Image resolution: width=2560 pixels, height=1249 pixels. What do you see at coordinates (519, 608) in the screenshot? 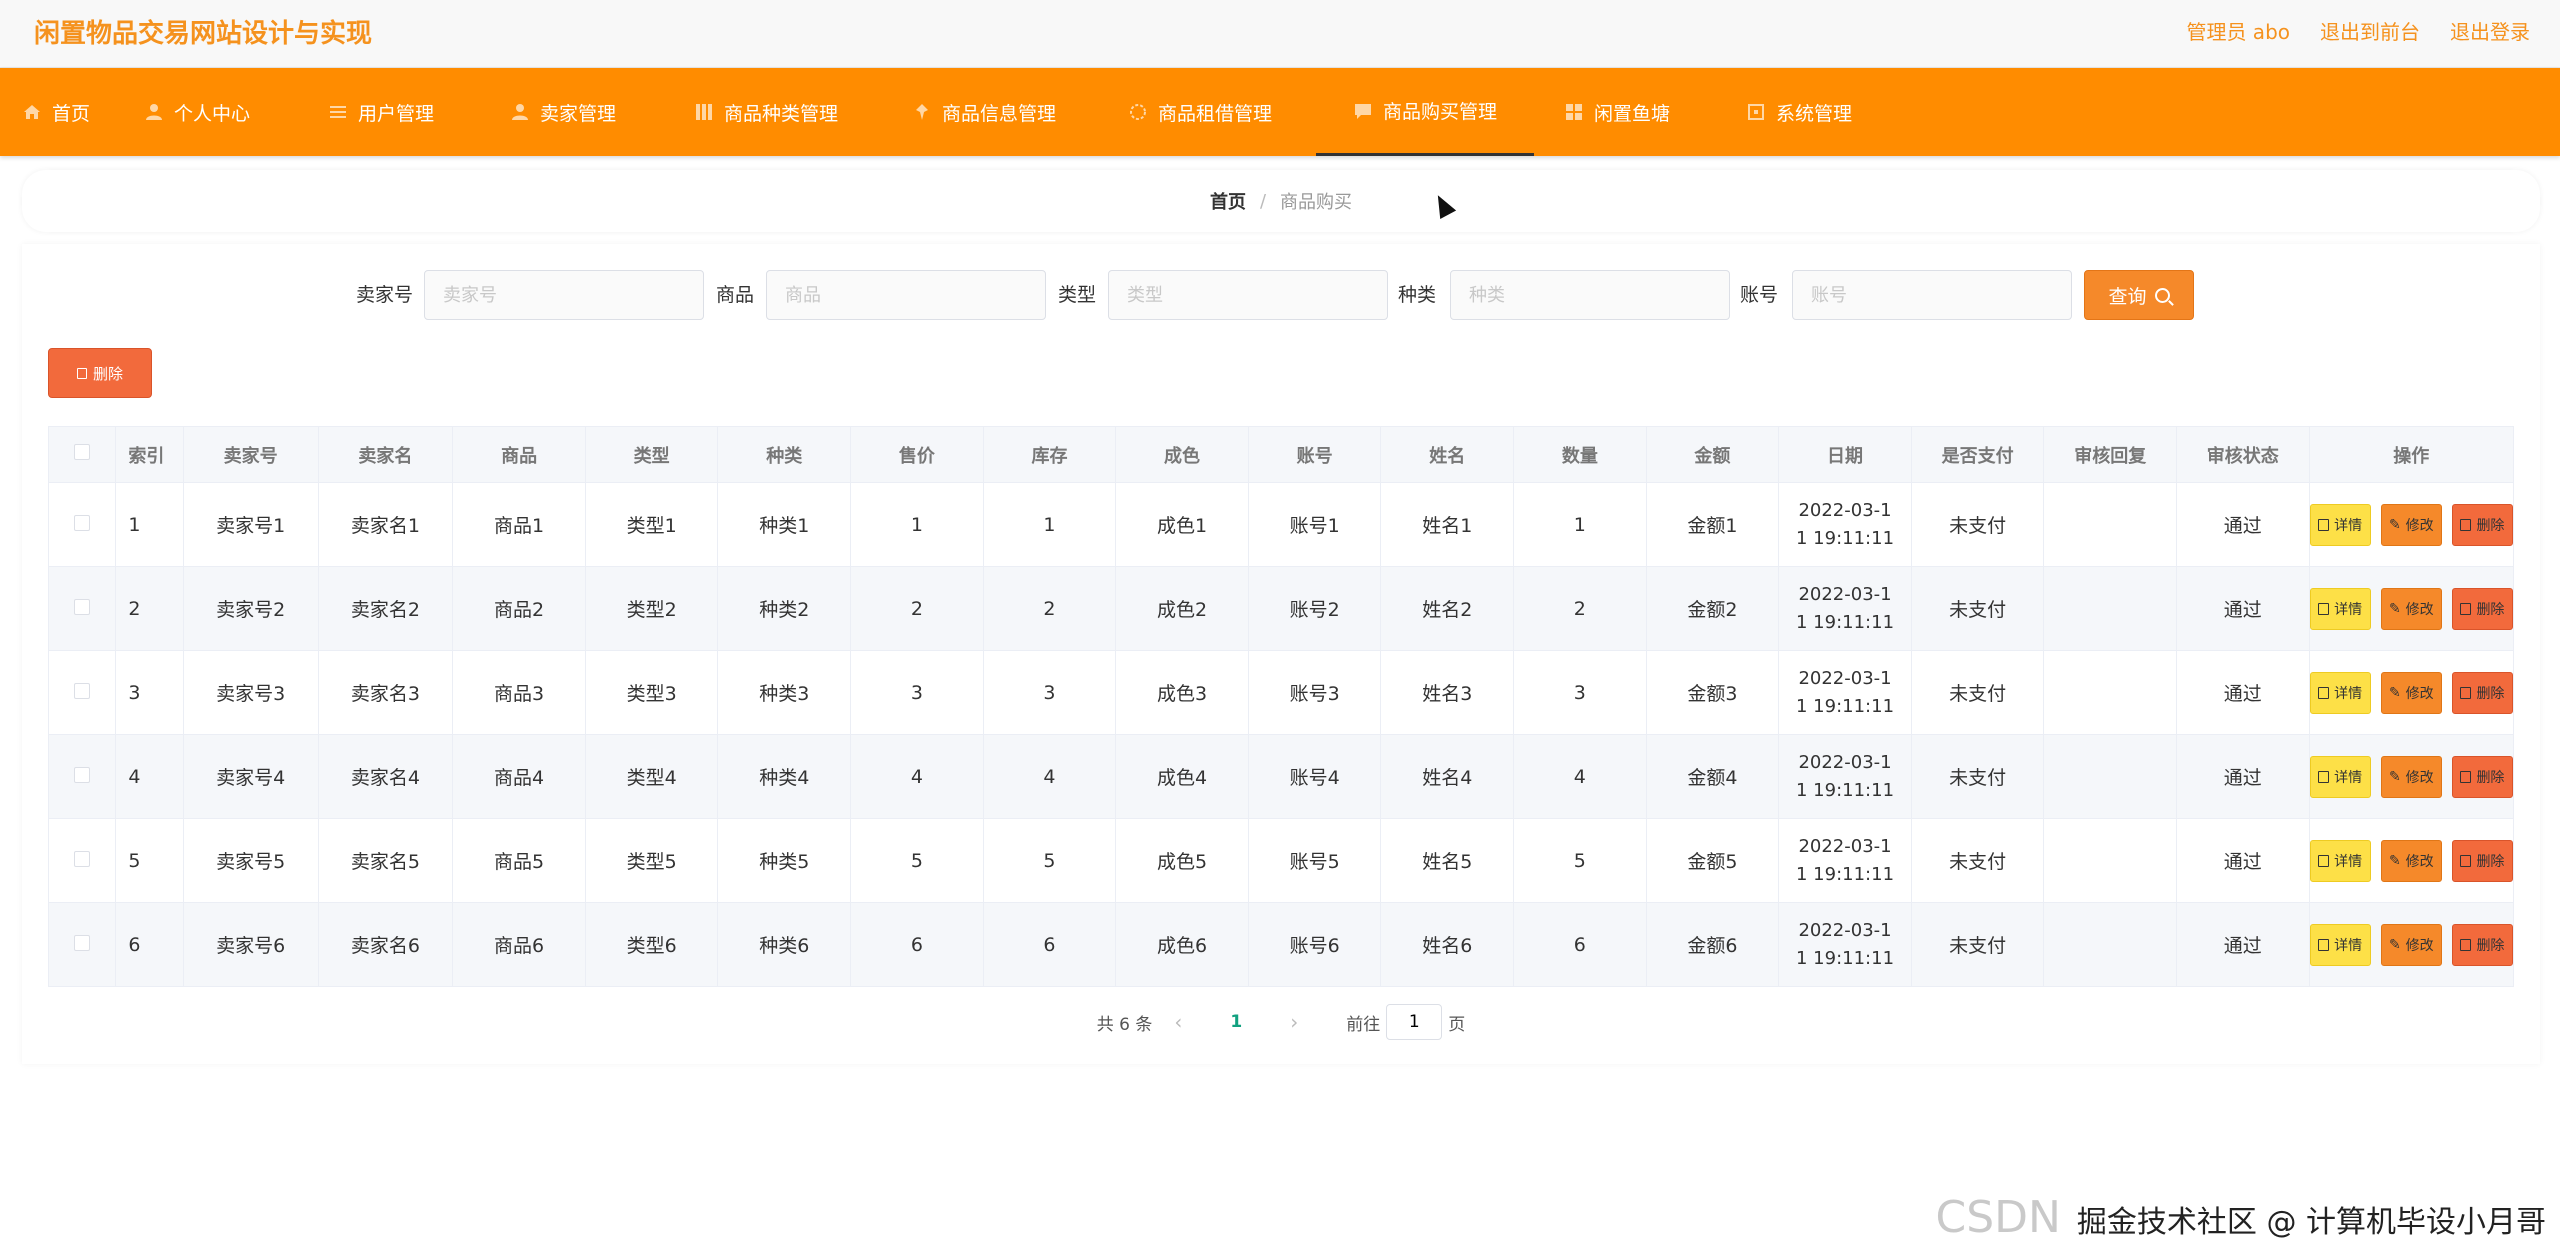
I see `cell-goods: 商品2` at bounding box center [519, 608].